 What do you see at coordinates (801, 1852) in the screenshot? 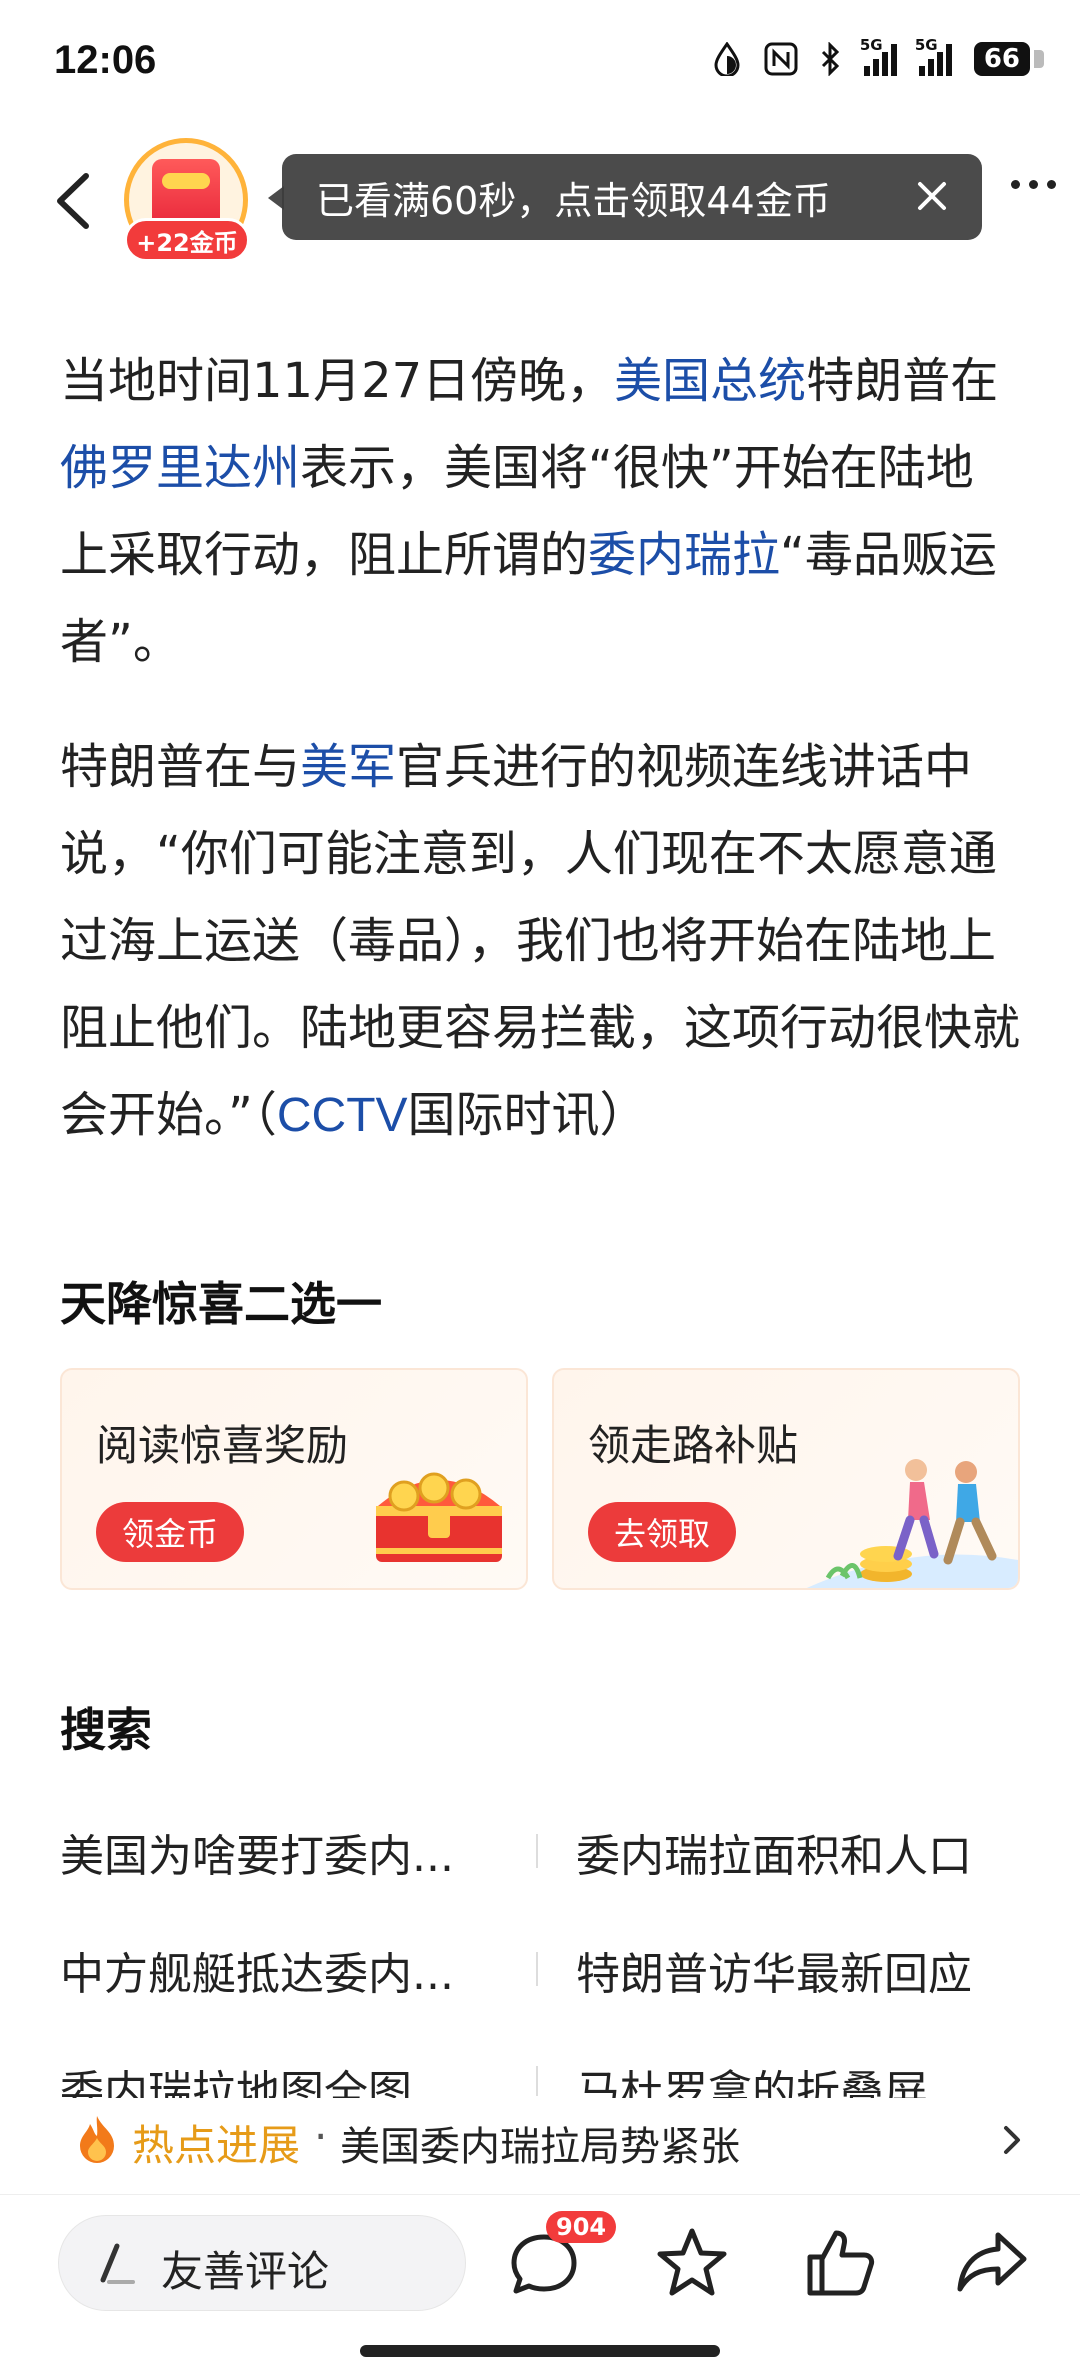
I see `search-suggestion: 委内瑞拉面积和人口` at bounding box center [801, 1852].